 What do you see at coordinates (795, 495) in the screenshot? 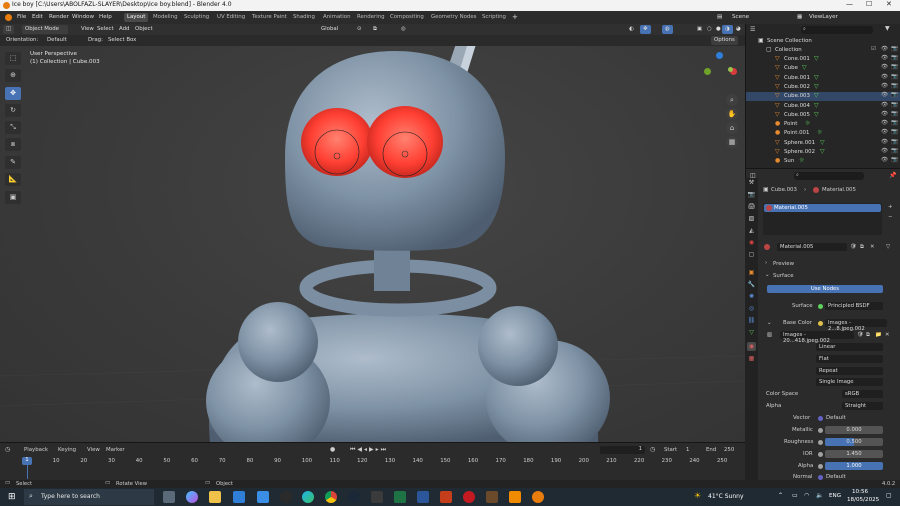
I see `network-icon: ▭` at bounding box center [795, 495].